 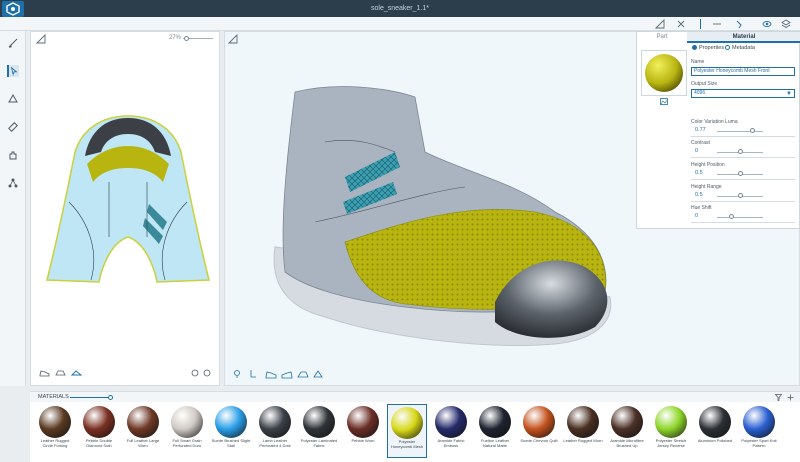 I want to click on boot-icon, so click(x=253, y=374).